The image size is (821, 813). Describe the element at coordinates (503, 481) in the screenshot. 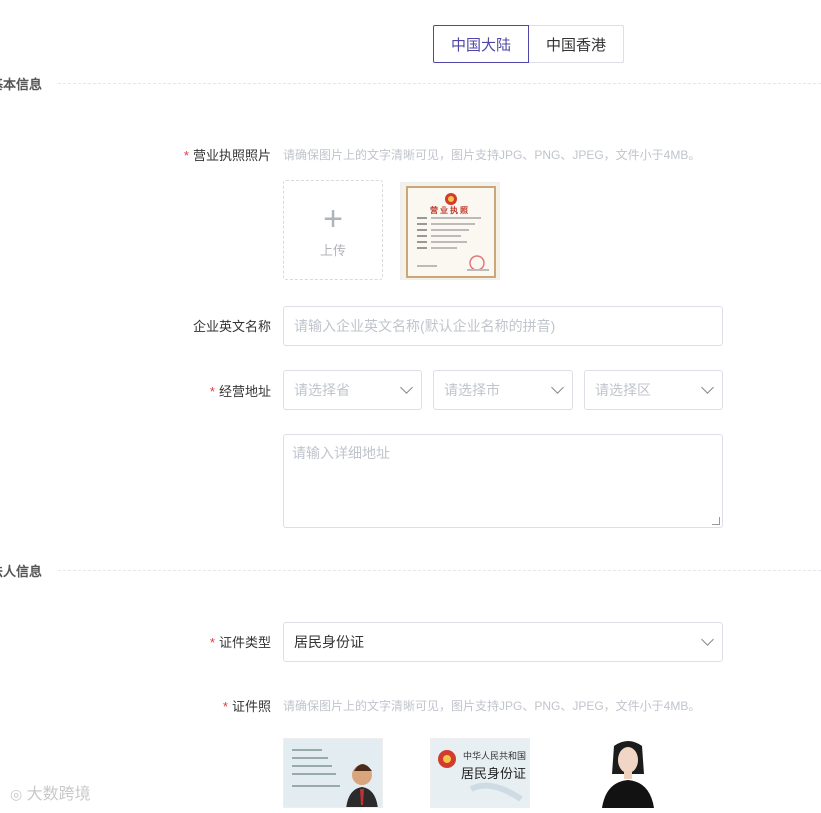

I see `detail-address-textarea: 请输入详细地址` at that location.